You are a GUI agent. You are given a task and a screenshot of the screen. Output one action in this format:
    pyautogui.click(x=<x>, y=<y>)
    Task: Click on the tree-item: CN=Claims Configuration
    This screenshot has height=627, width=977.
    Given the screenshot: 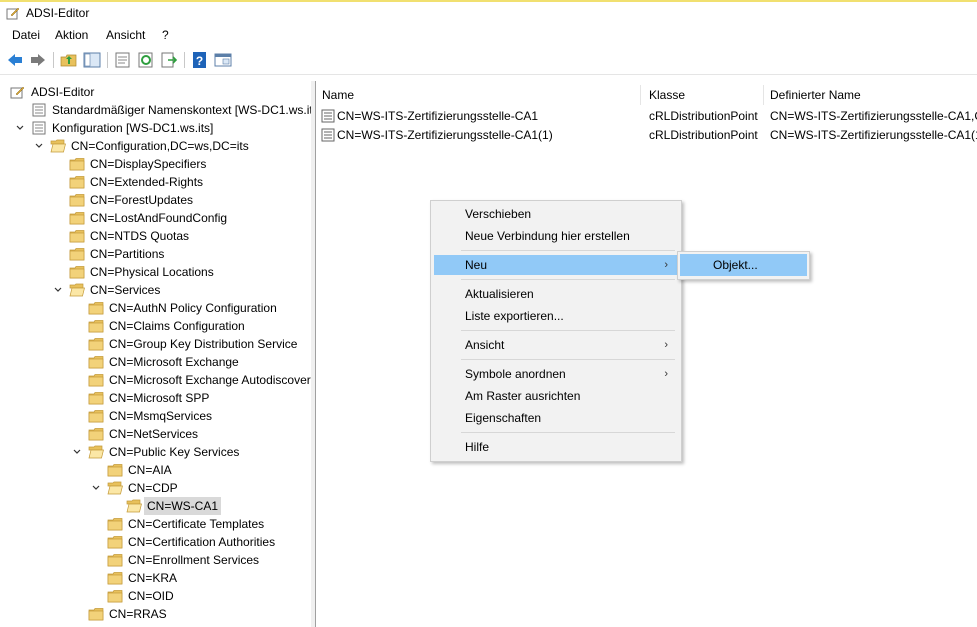 What is the action you would take?
    pyautogui.click(x=155, y=326)
    